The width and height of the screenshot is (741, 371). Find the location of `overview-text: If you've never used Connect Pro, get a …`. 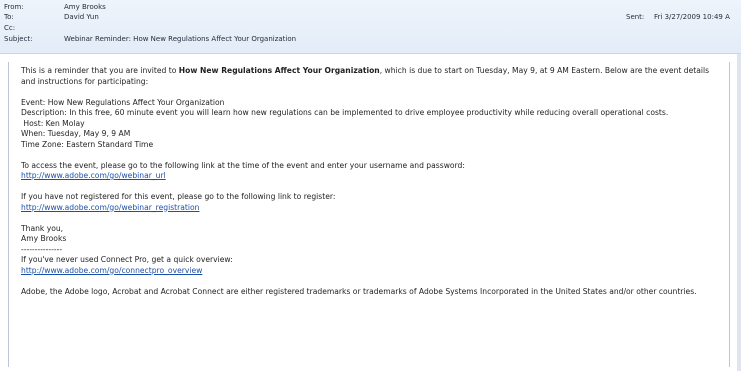

overview-text: If you've never used Connect Pro, get a … is located at coordinates (127, 259).